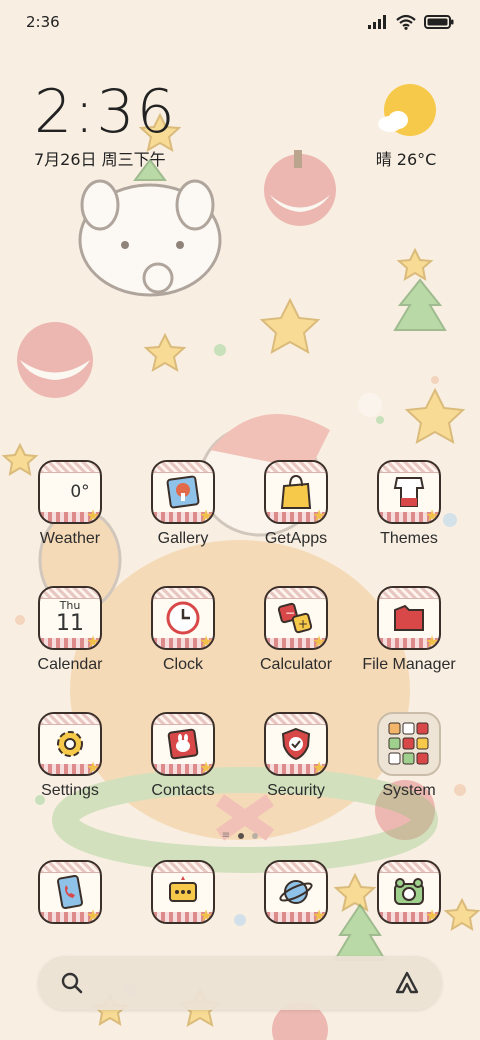 This screenshot has height=1040, width=480. What do you see at coordinates (407, 110) in the screenshot?
I see `sun-cloud-icon` at bounding box center [407, 110].